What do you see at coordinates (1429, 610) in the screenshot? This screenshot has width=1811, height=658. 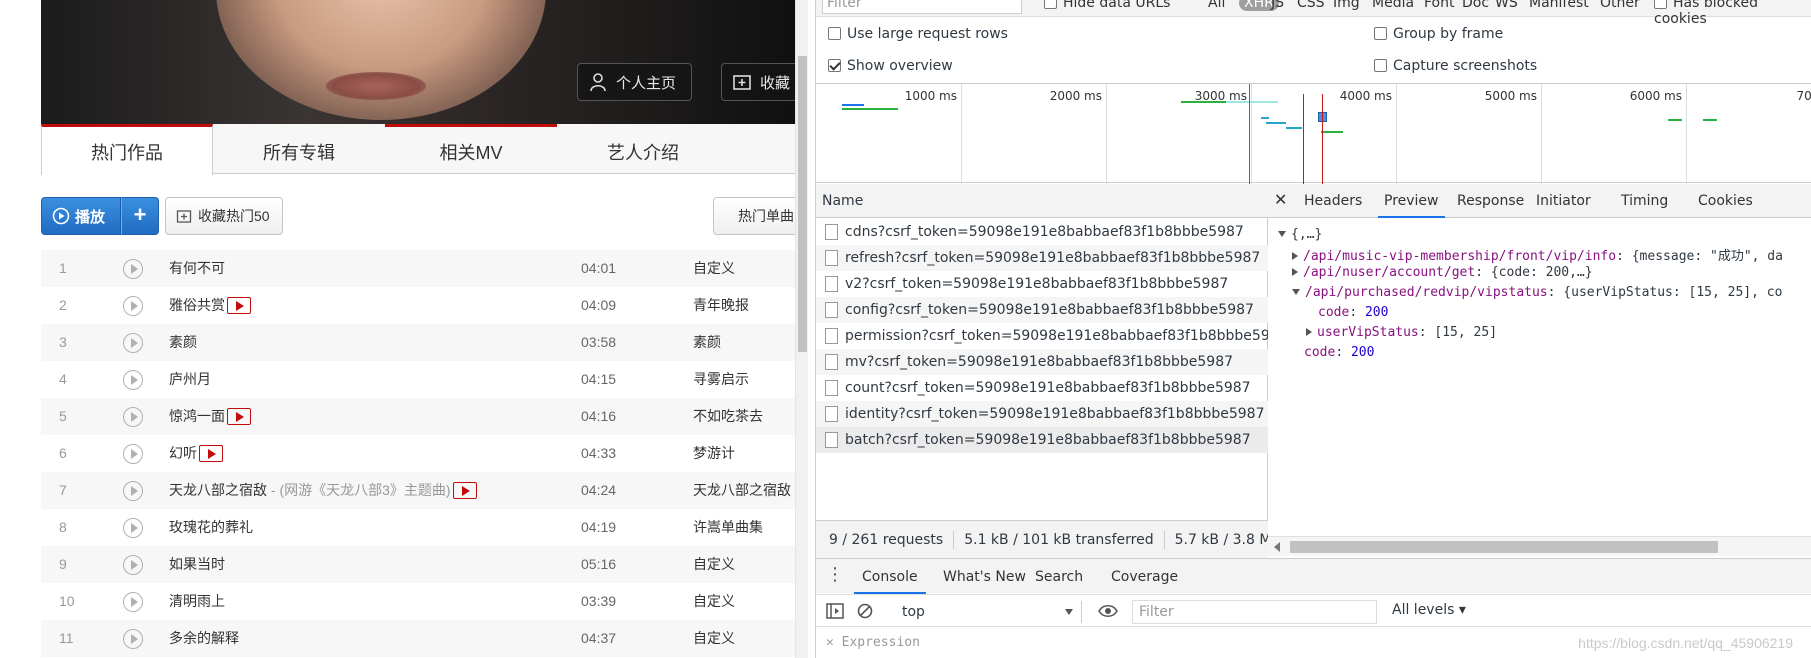 I see `log-levels-dropdown: All levels ▾` at bounding box center [1429, 610].